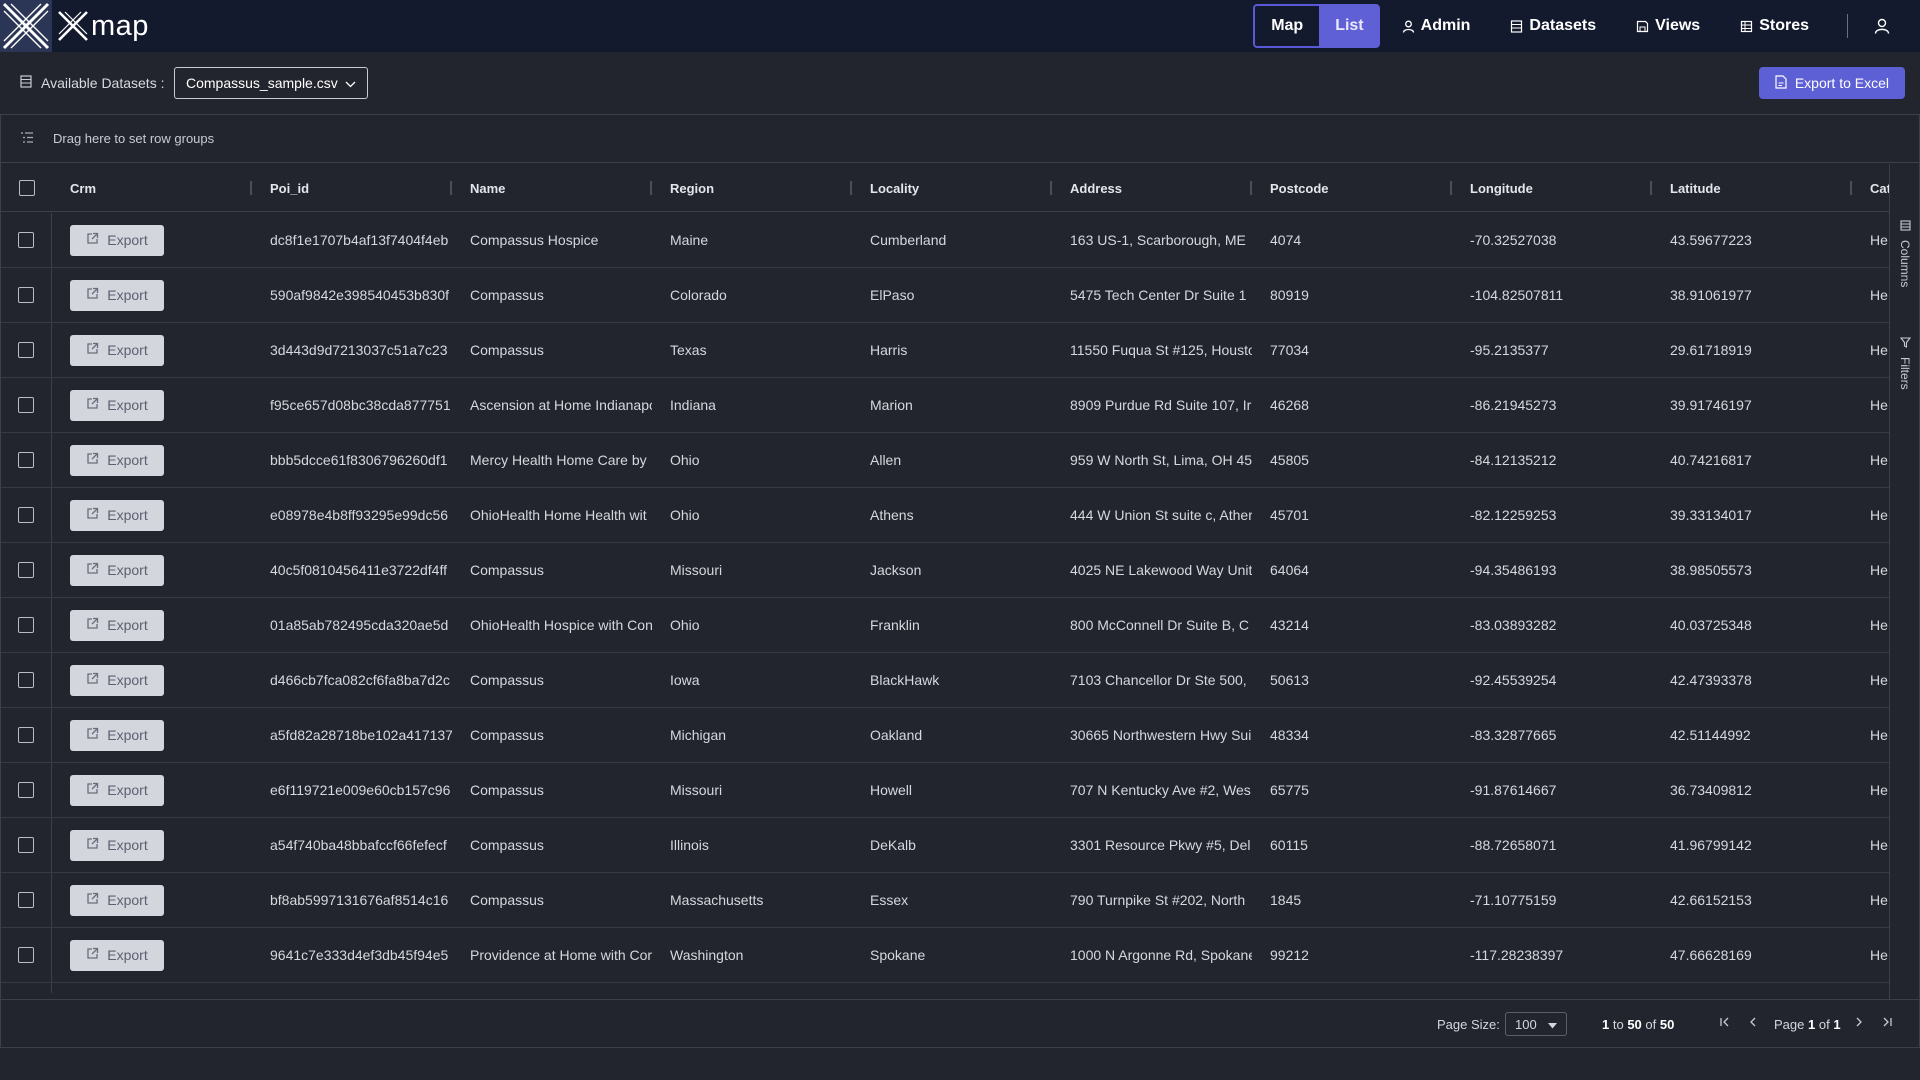  Describe the element at coordinates (352, 188) in the screenshot. I see `column-header-poi-id: Poi_id` at that location.